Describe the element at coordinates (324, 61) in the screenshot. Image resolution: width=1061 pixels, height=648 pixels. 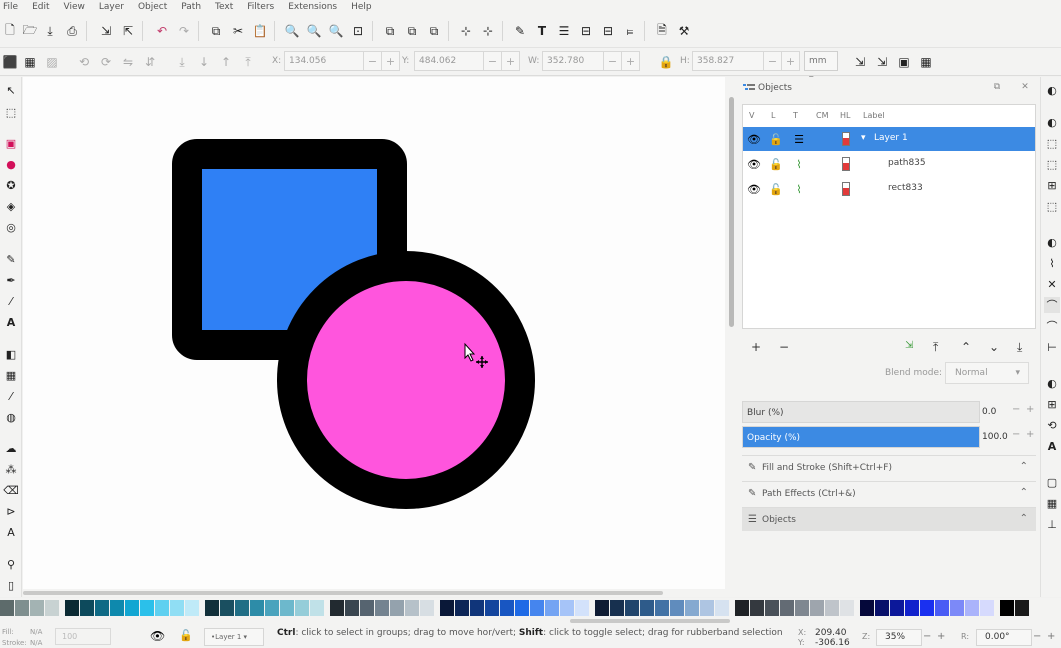
I see `x-input: 134.056` at that location.